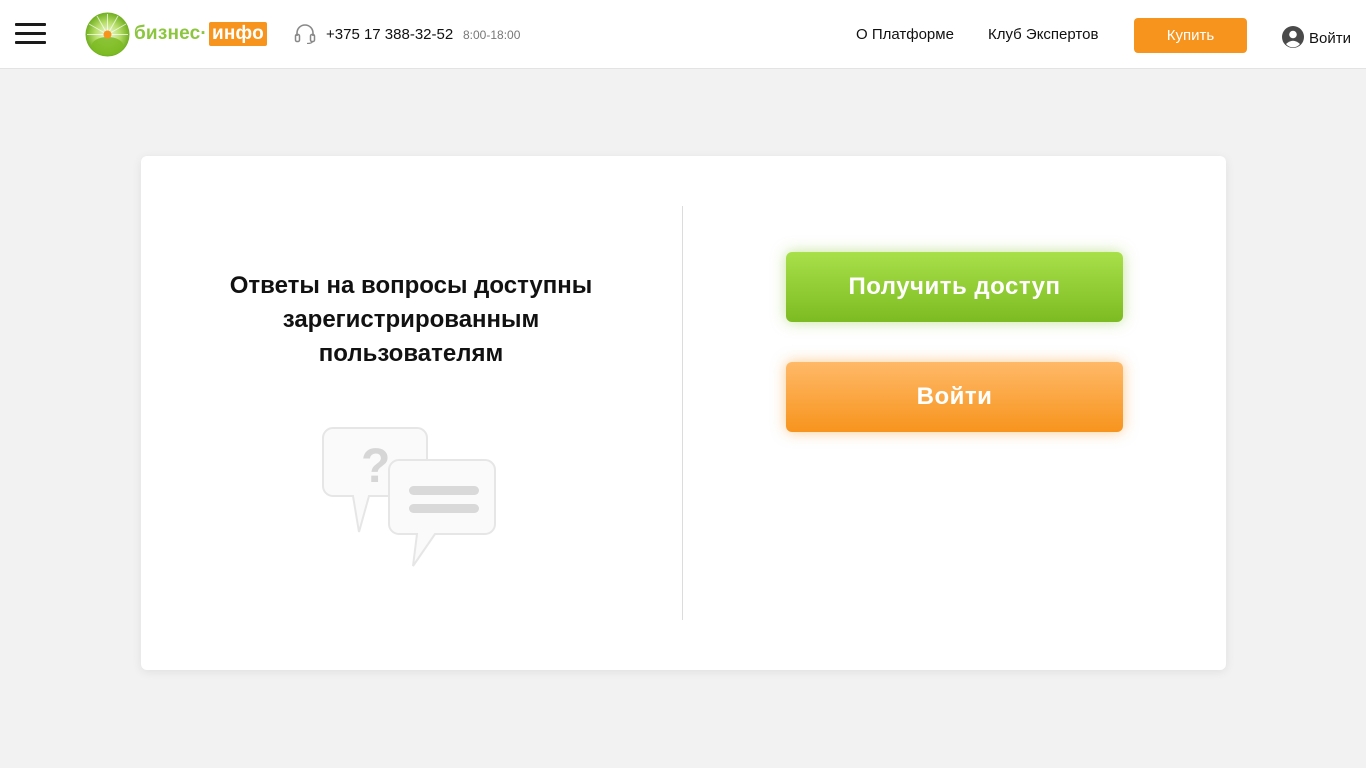  I want to click on logo-word-2: инфо, so click(237, 34).